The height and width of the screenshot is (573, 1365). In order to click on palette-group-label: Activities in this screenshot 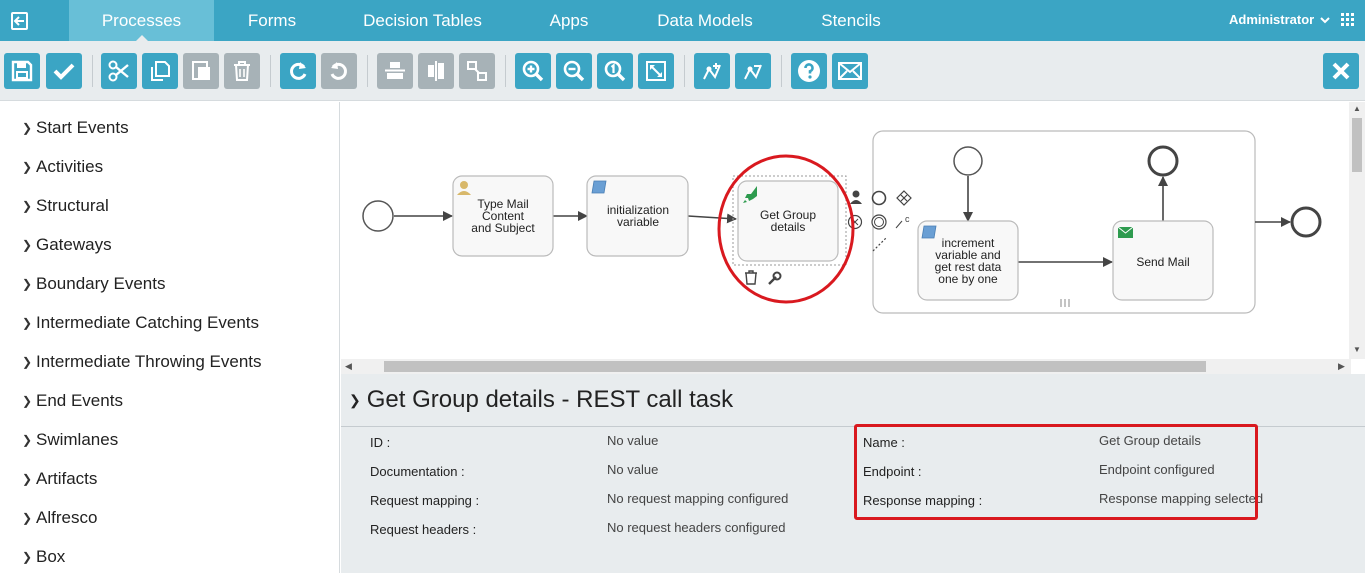, I will do `click(70, 166)`.